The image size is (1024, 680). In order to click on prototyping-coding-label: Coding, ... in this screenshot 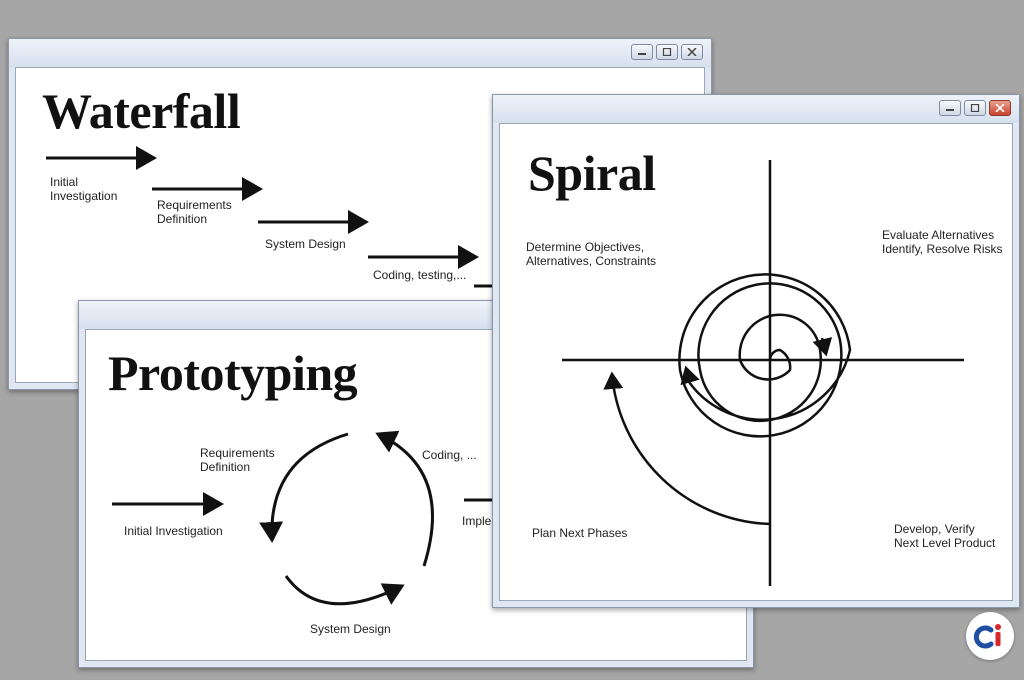, I will do `click(449, 455)`.